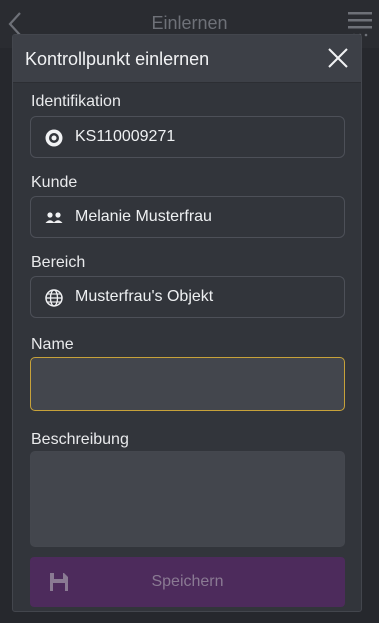  What do you see at coordinates (338, 58) in the screenshot?
I see `close-icon` at bounding box center [338, 58].